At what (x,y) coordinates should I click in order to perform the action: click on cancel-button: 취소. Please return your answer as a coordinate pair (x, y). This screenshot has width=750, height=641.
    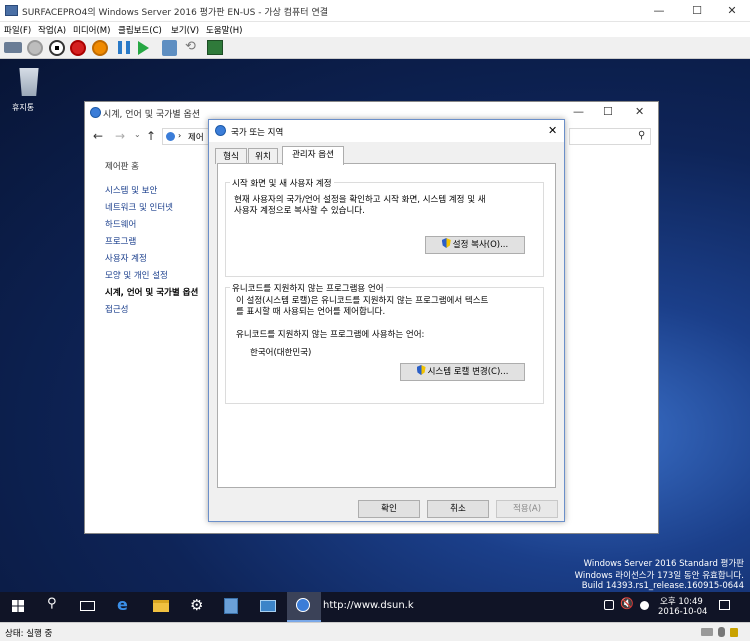
    Looking at the image, I should click on (458, 509).